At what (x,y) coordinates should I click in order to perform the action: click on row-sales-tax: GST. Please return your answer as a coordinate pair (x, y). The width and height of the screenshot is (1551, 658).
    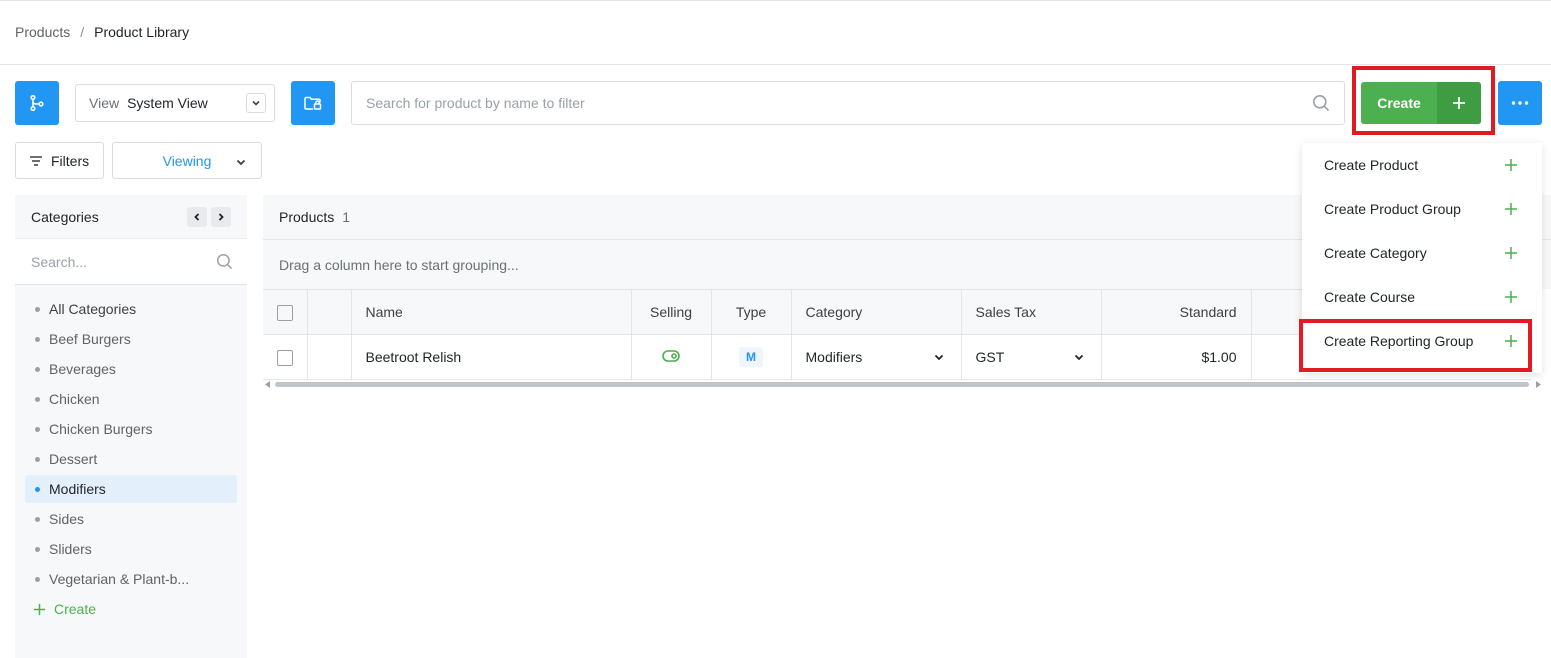
    Looking at the image, I should click on (1031, 357).